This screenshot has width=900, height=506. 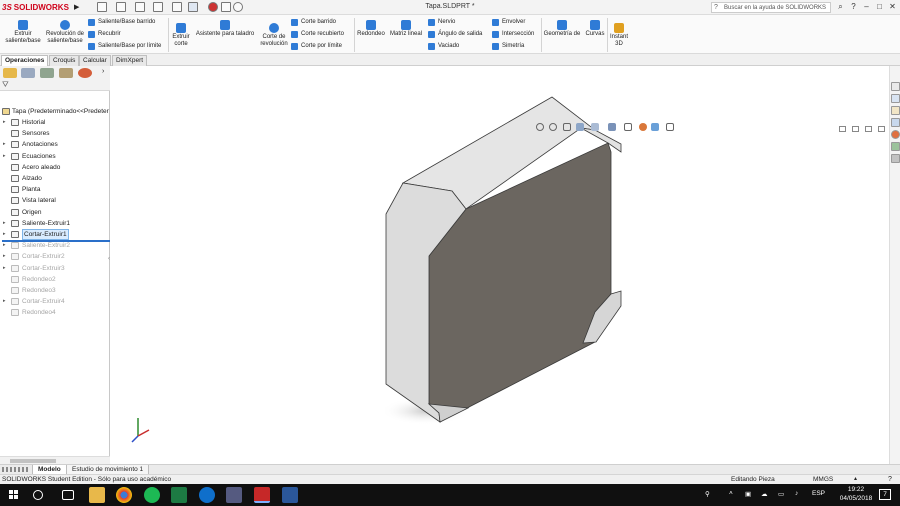 What do you see at coordinates (580, 127) in the screenshot?
I see `section-view-icon` at bounding box center [580, 127].